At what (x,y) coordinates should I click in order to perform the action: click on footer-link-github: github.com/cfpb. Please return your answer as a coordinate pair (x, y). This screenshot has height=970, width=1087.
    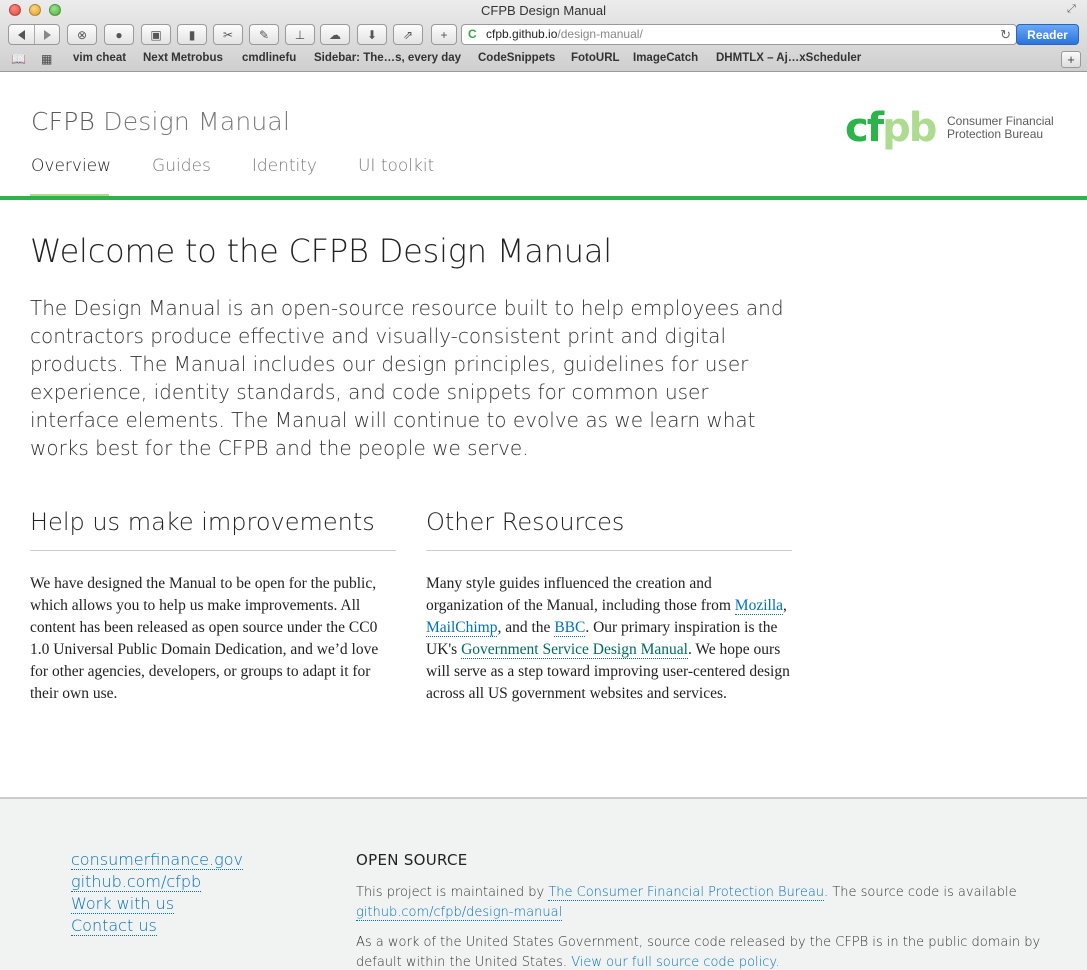
    Looking at the image, I should click on (157, 882).